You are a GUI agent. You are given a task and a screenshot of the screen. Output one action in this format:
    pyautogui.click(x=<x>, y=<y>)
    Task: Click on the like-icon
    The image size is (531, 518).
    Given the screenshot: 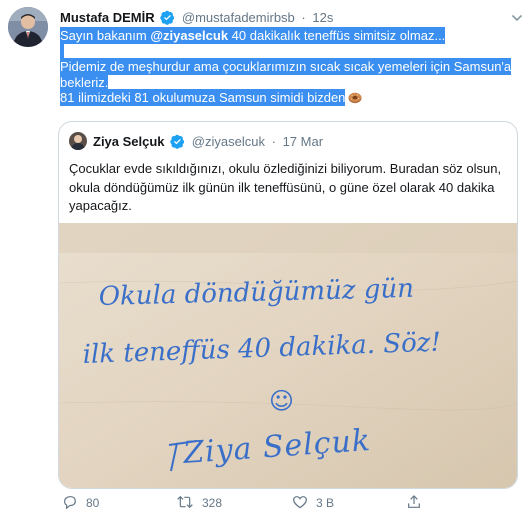 What is the action you would take?
    pyautogui.click(x=300, y=502)
    